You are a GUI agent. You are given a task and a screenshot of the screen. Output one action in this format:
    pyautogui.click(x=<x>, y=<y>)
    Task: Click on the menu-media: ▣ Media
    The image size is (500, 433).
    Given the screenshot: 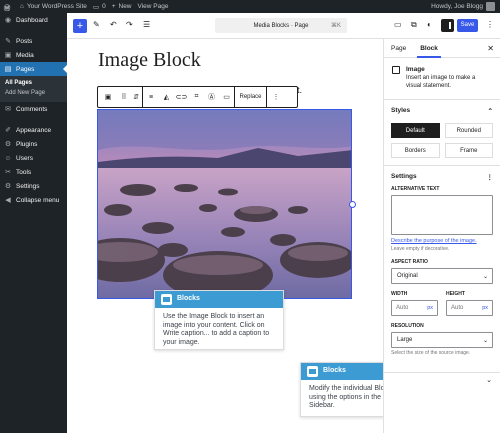 What is the action you would take?
    pyautogui.click(x=33, y=55)
    